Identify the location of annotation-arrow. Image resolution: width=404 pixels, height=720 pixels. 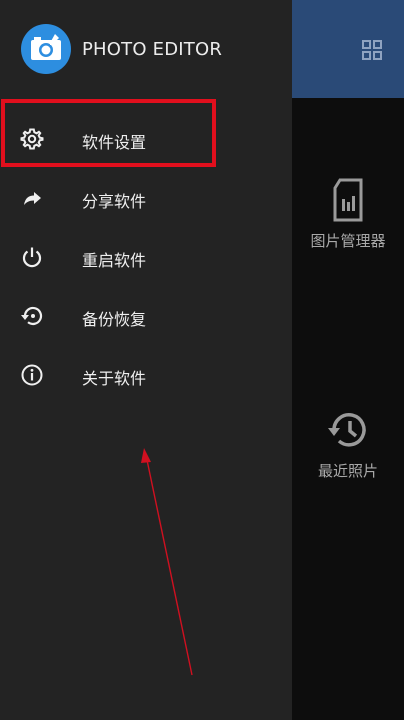
(167, 562).